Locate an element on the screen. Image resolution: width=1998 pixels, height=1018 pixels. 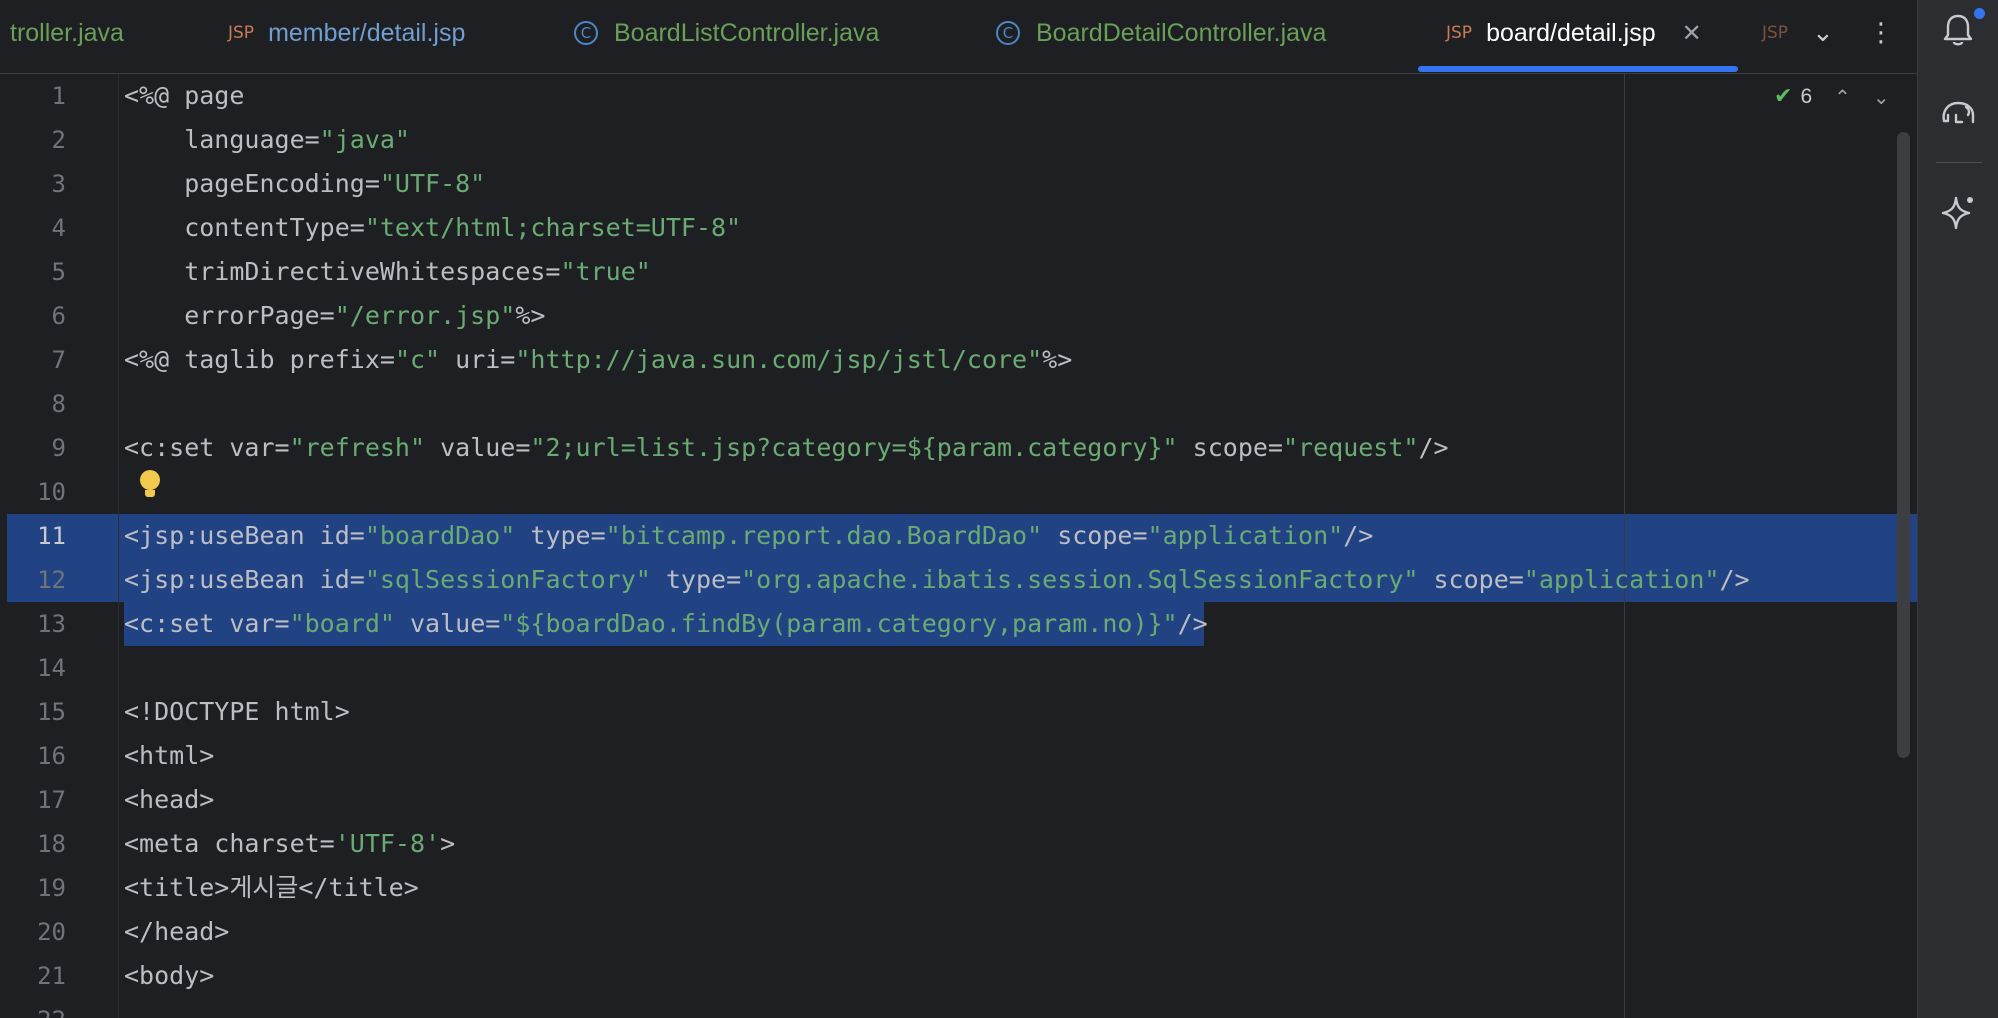
line-number: 3 is located at coordinates (58, 184).